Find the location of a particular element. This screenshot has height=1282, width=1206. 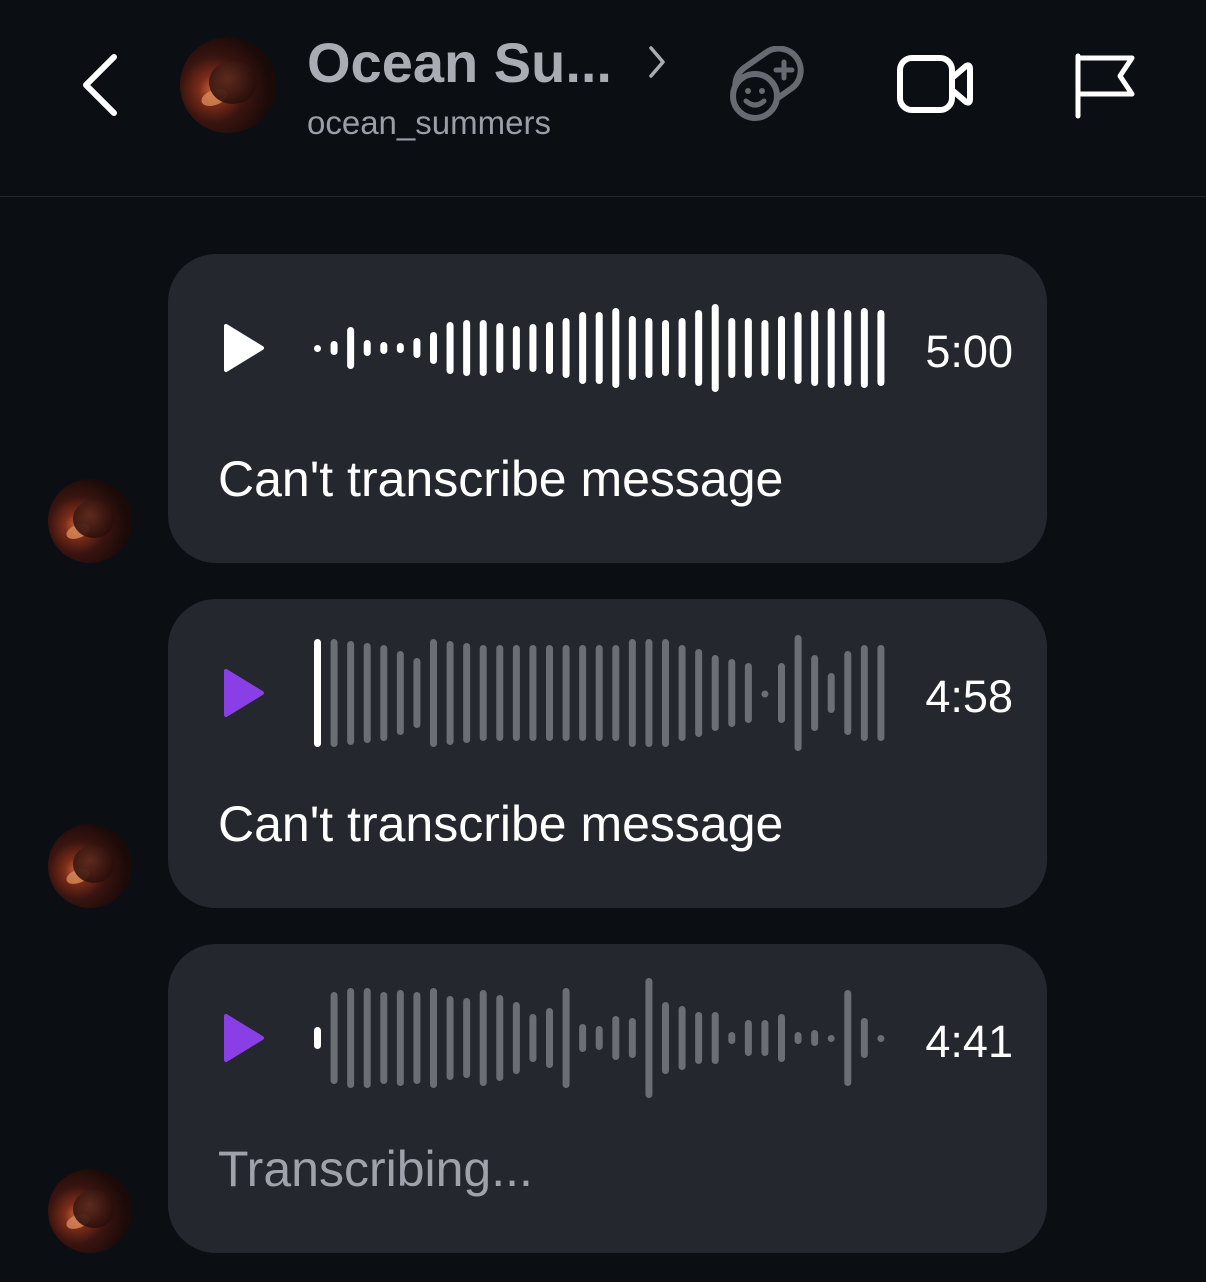

back-button is located at coordinates (100, 85).